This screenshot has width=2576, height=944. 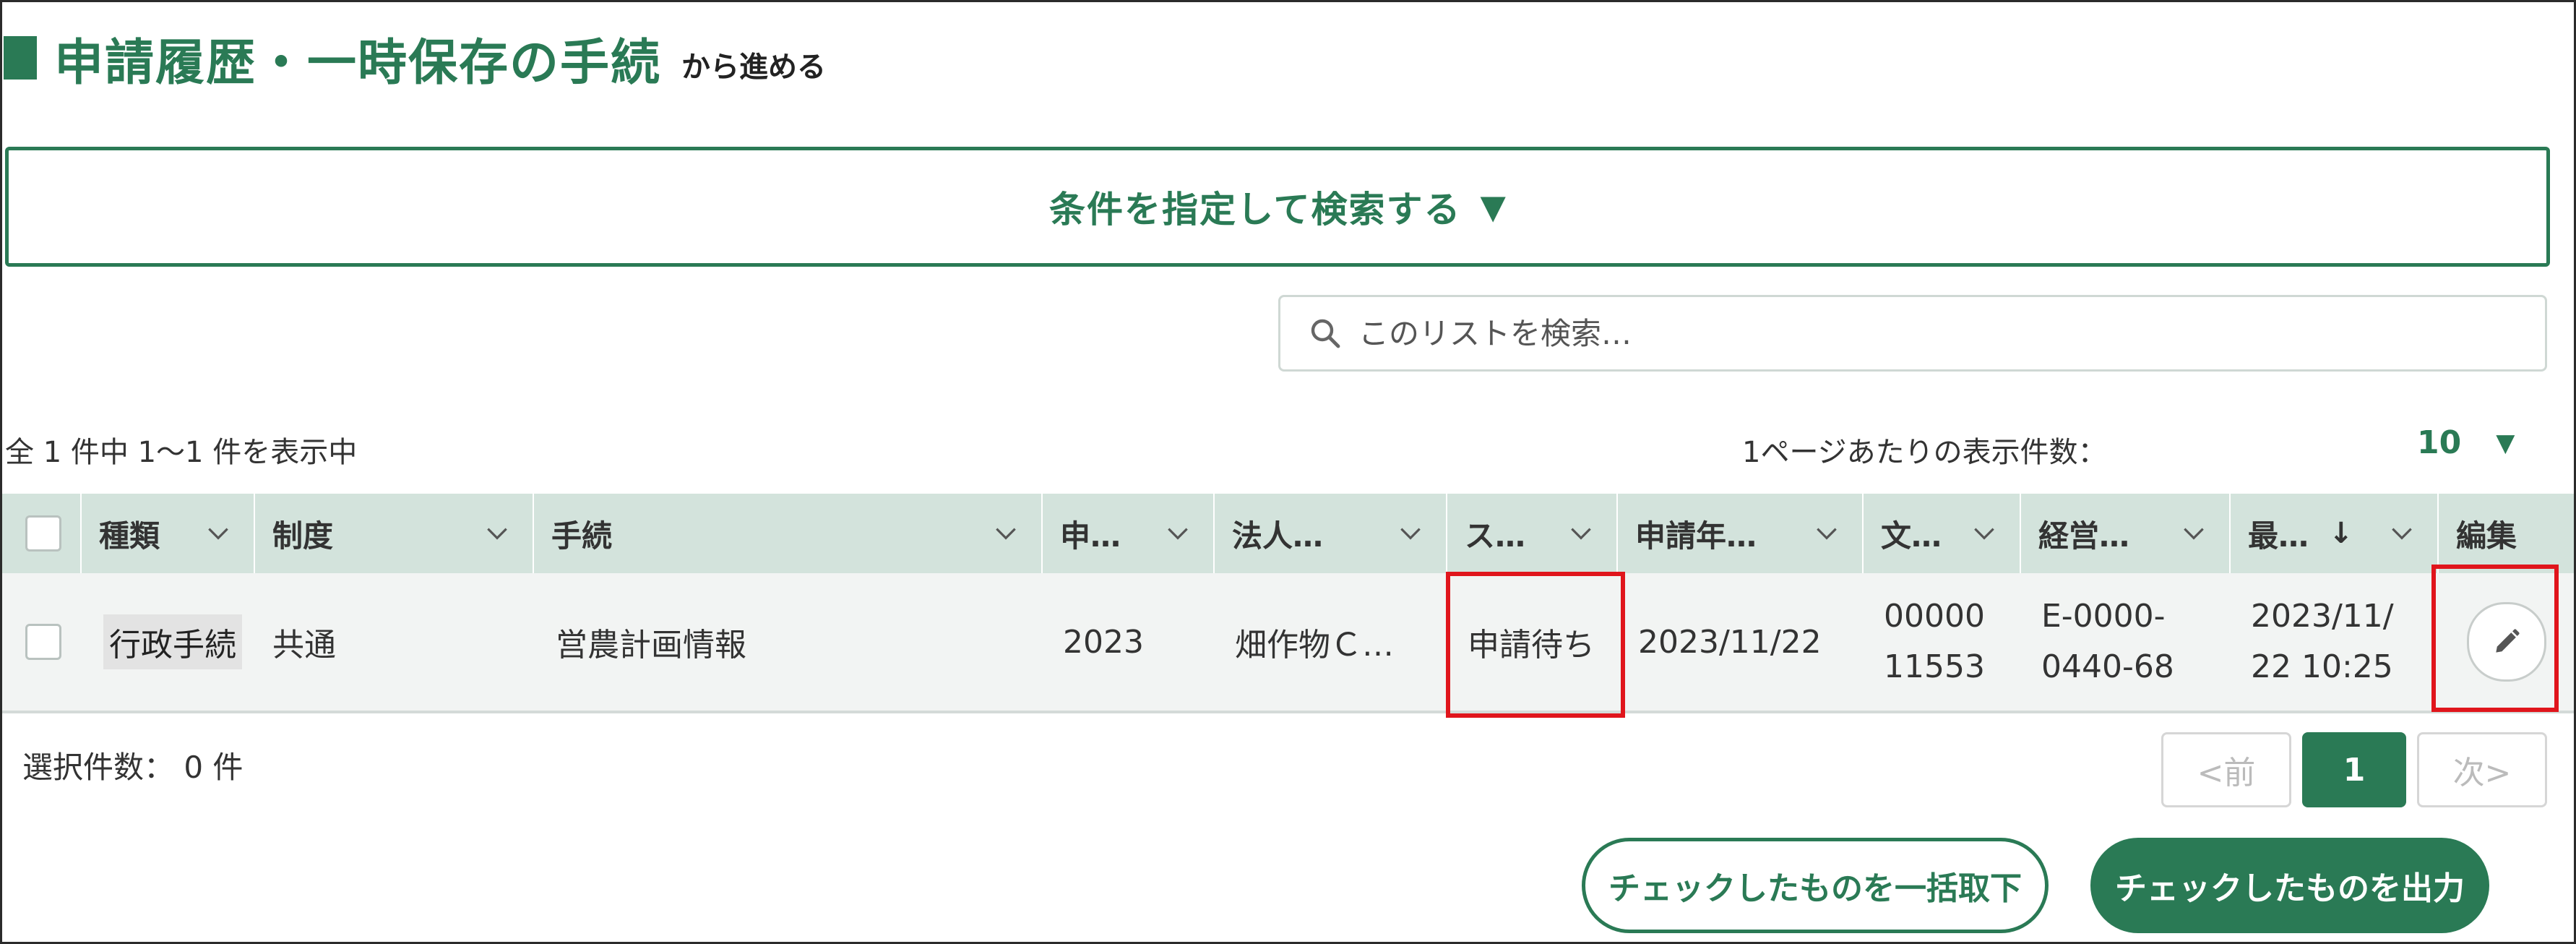 I want to click on last-updated-line2: 22 10:25, so click(x=2322, y=666).